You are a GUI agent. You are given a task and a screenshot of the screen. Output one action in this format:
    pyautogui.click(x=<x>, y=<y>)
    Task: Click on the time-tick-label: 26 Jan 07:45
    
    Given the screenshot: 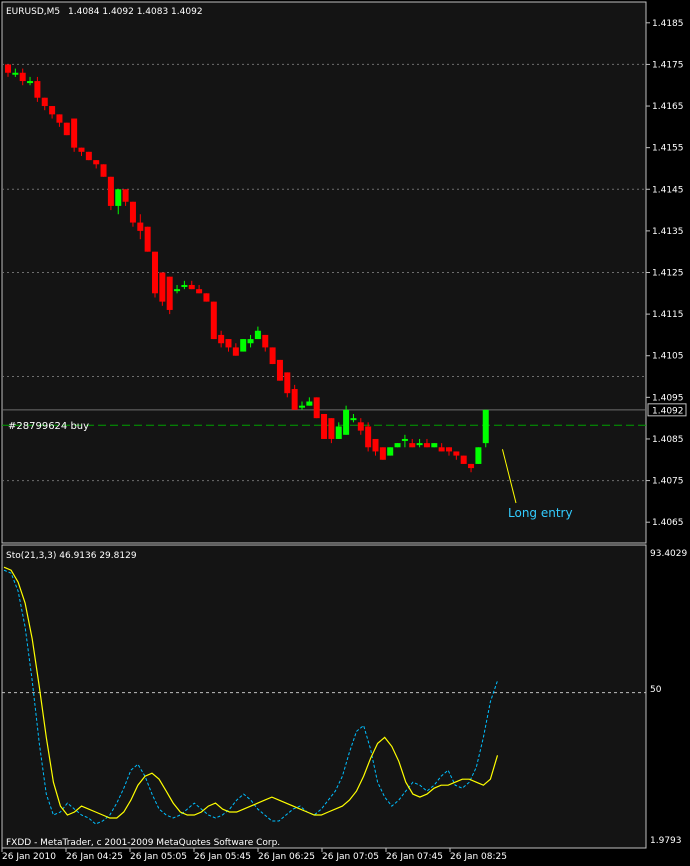 What is the action you would take?
    pyautogui.click(x=414, y=857)
    